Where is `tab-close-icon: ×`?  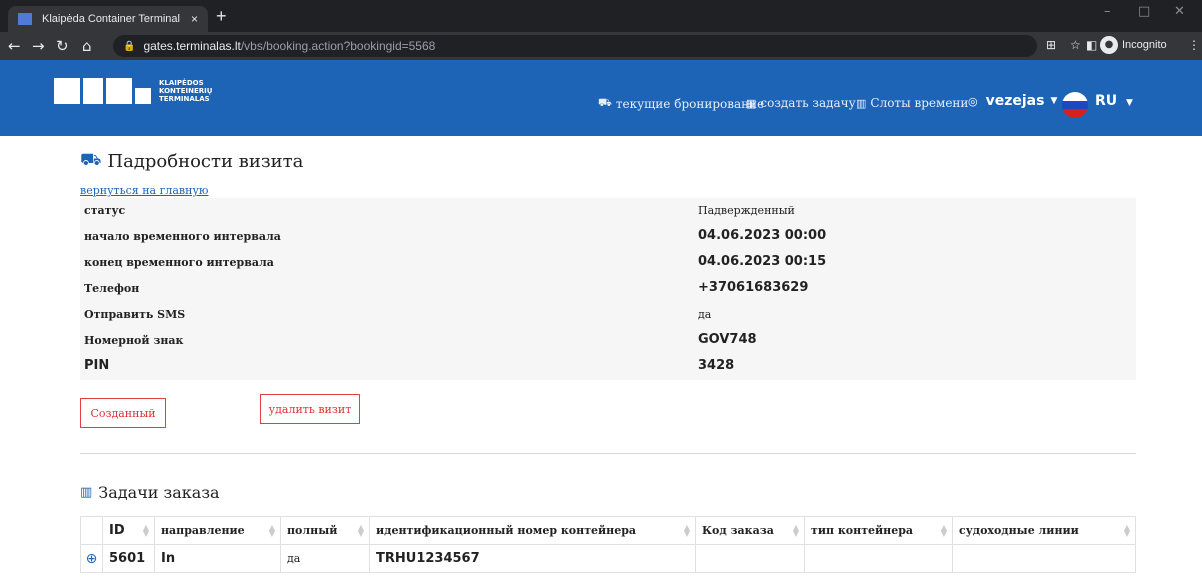
tab-close-icon: × is located at coordinates (194, 19).